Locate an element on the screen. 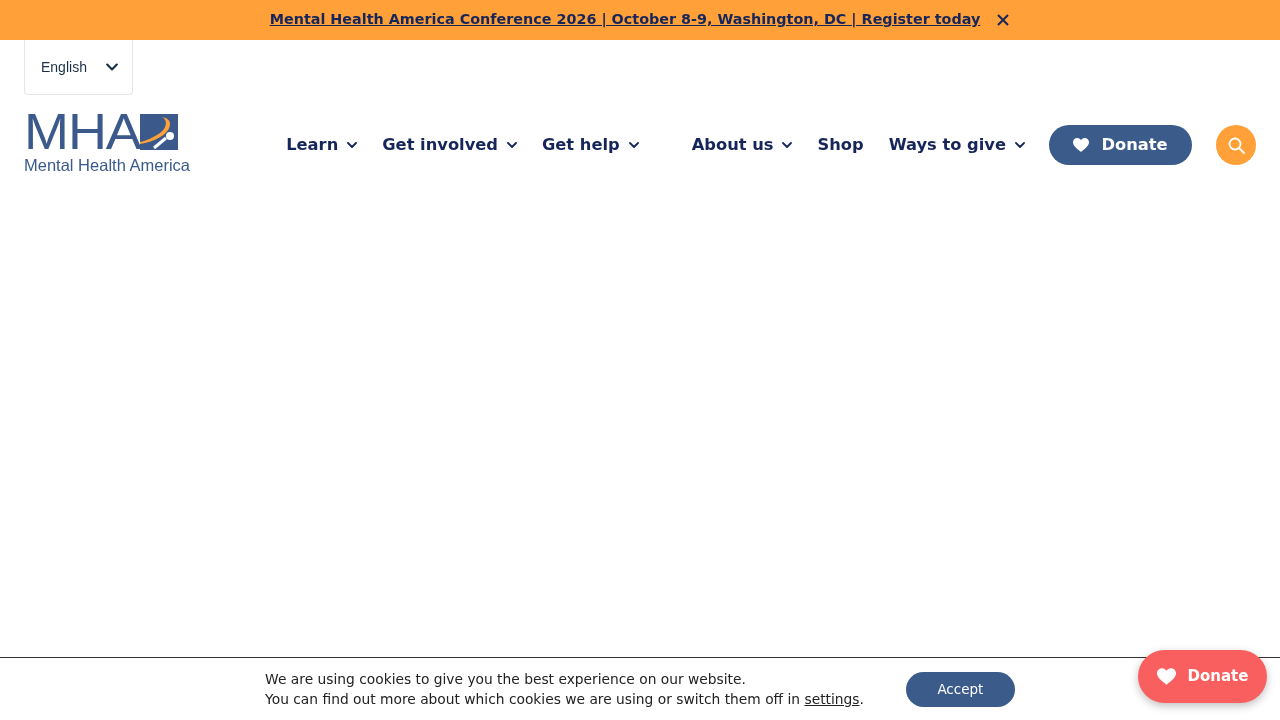  donate-button: Donate is located at coordinates (1120, 145).